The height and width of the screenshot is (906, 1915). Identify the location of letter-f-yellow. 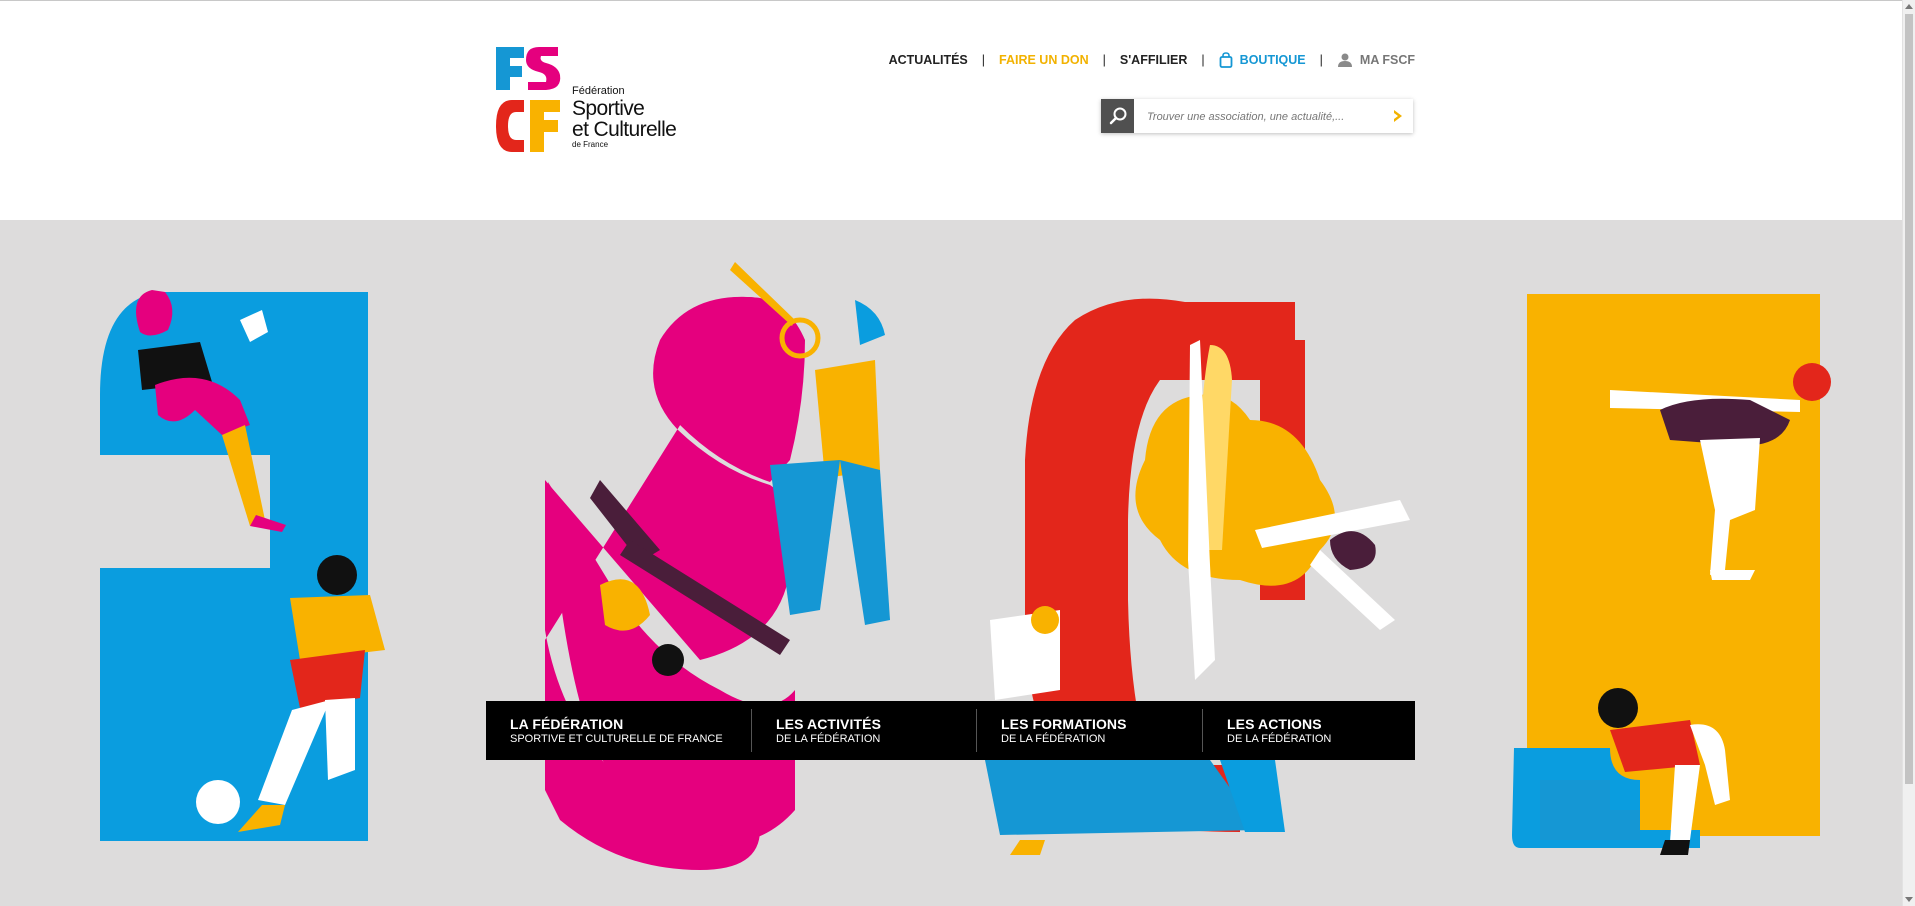
(1671, 574).